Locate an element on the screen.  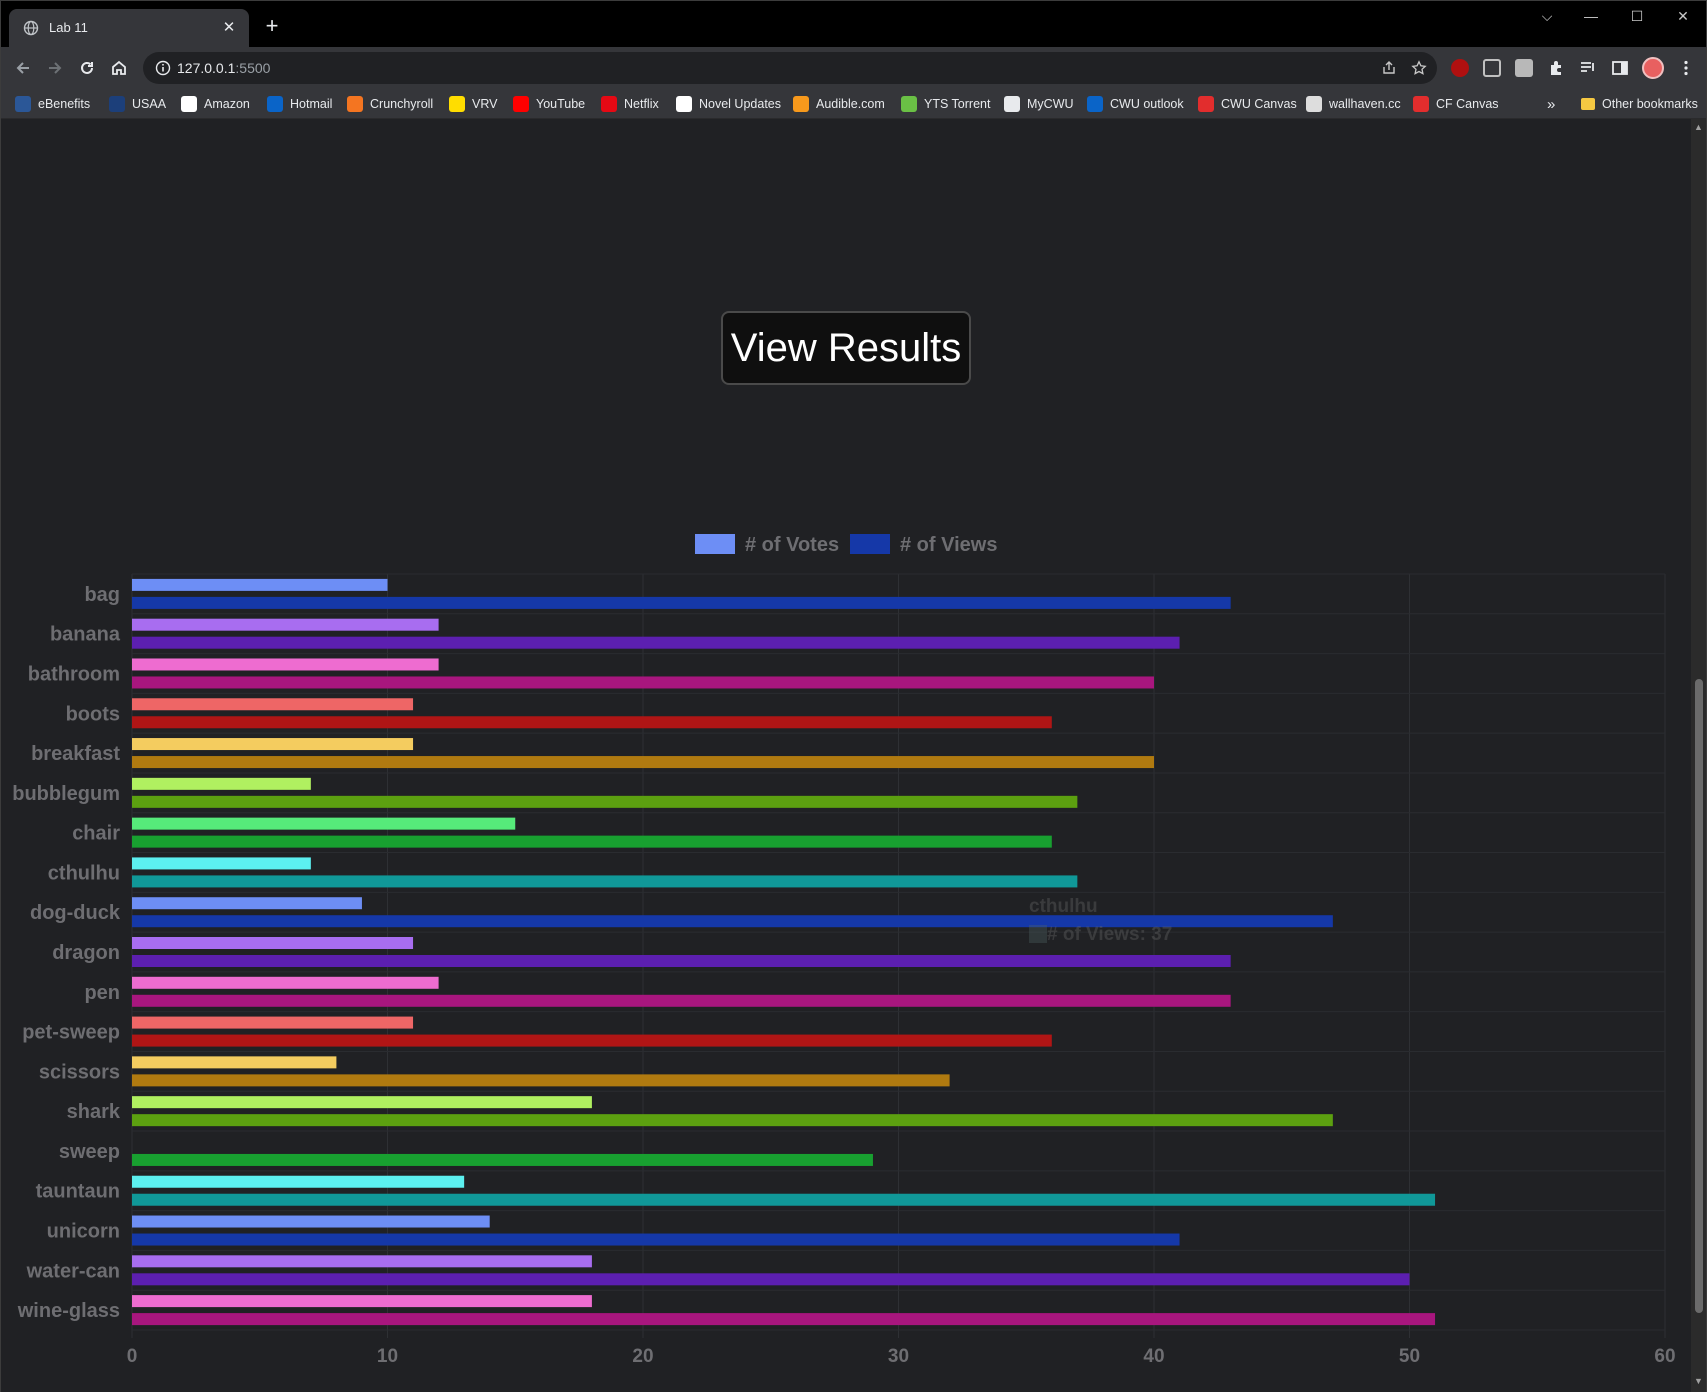
browser-toolbar: 127.0.0.1:5500 is located at coordinates (853, 68).